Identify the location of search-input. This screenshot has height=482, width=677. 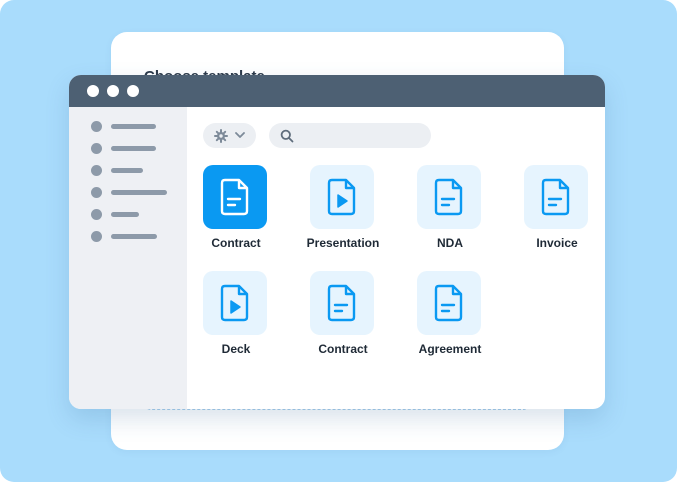
(350, 135).